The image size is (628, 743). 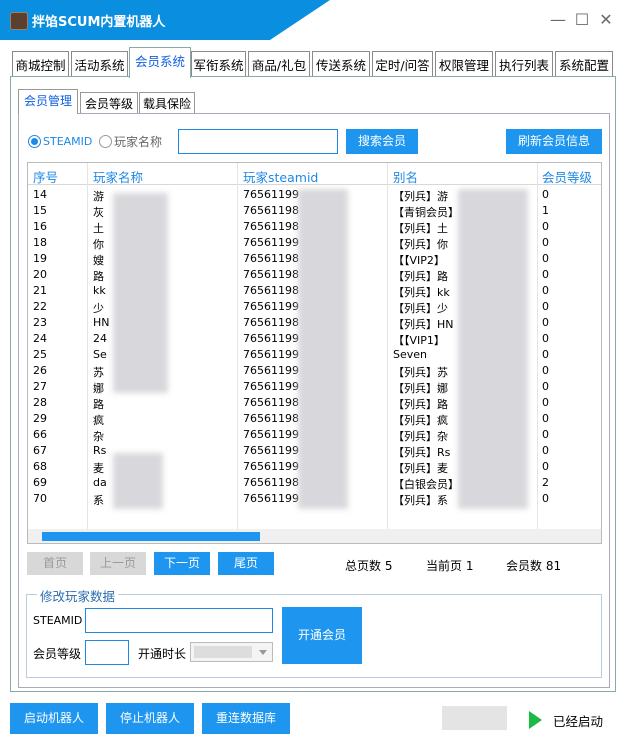 What do you see at coordinates (179, 620) in the screenshot?
I see `steamid-input` at bounding box center [179, 620].